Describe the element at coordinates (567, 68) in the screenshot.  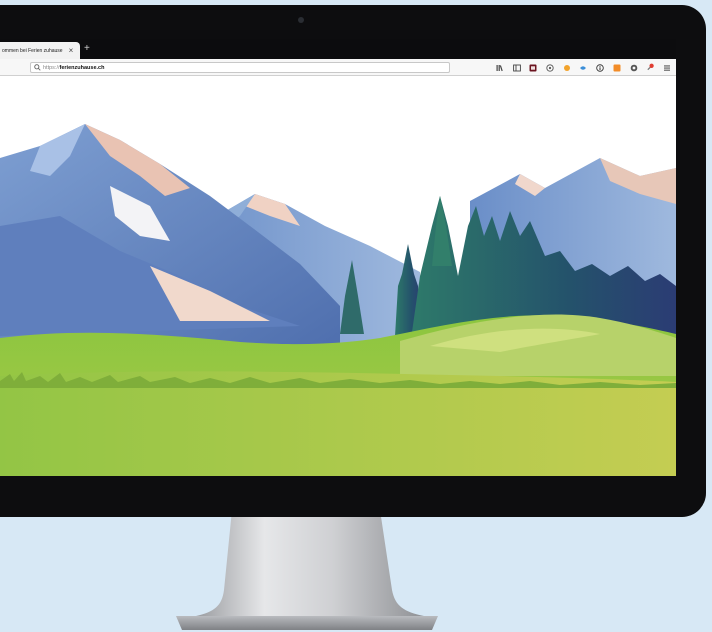
I see `addon-orange-icon` at that location.